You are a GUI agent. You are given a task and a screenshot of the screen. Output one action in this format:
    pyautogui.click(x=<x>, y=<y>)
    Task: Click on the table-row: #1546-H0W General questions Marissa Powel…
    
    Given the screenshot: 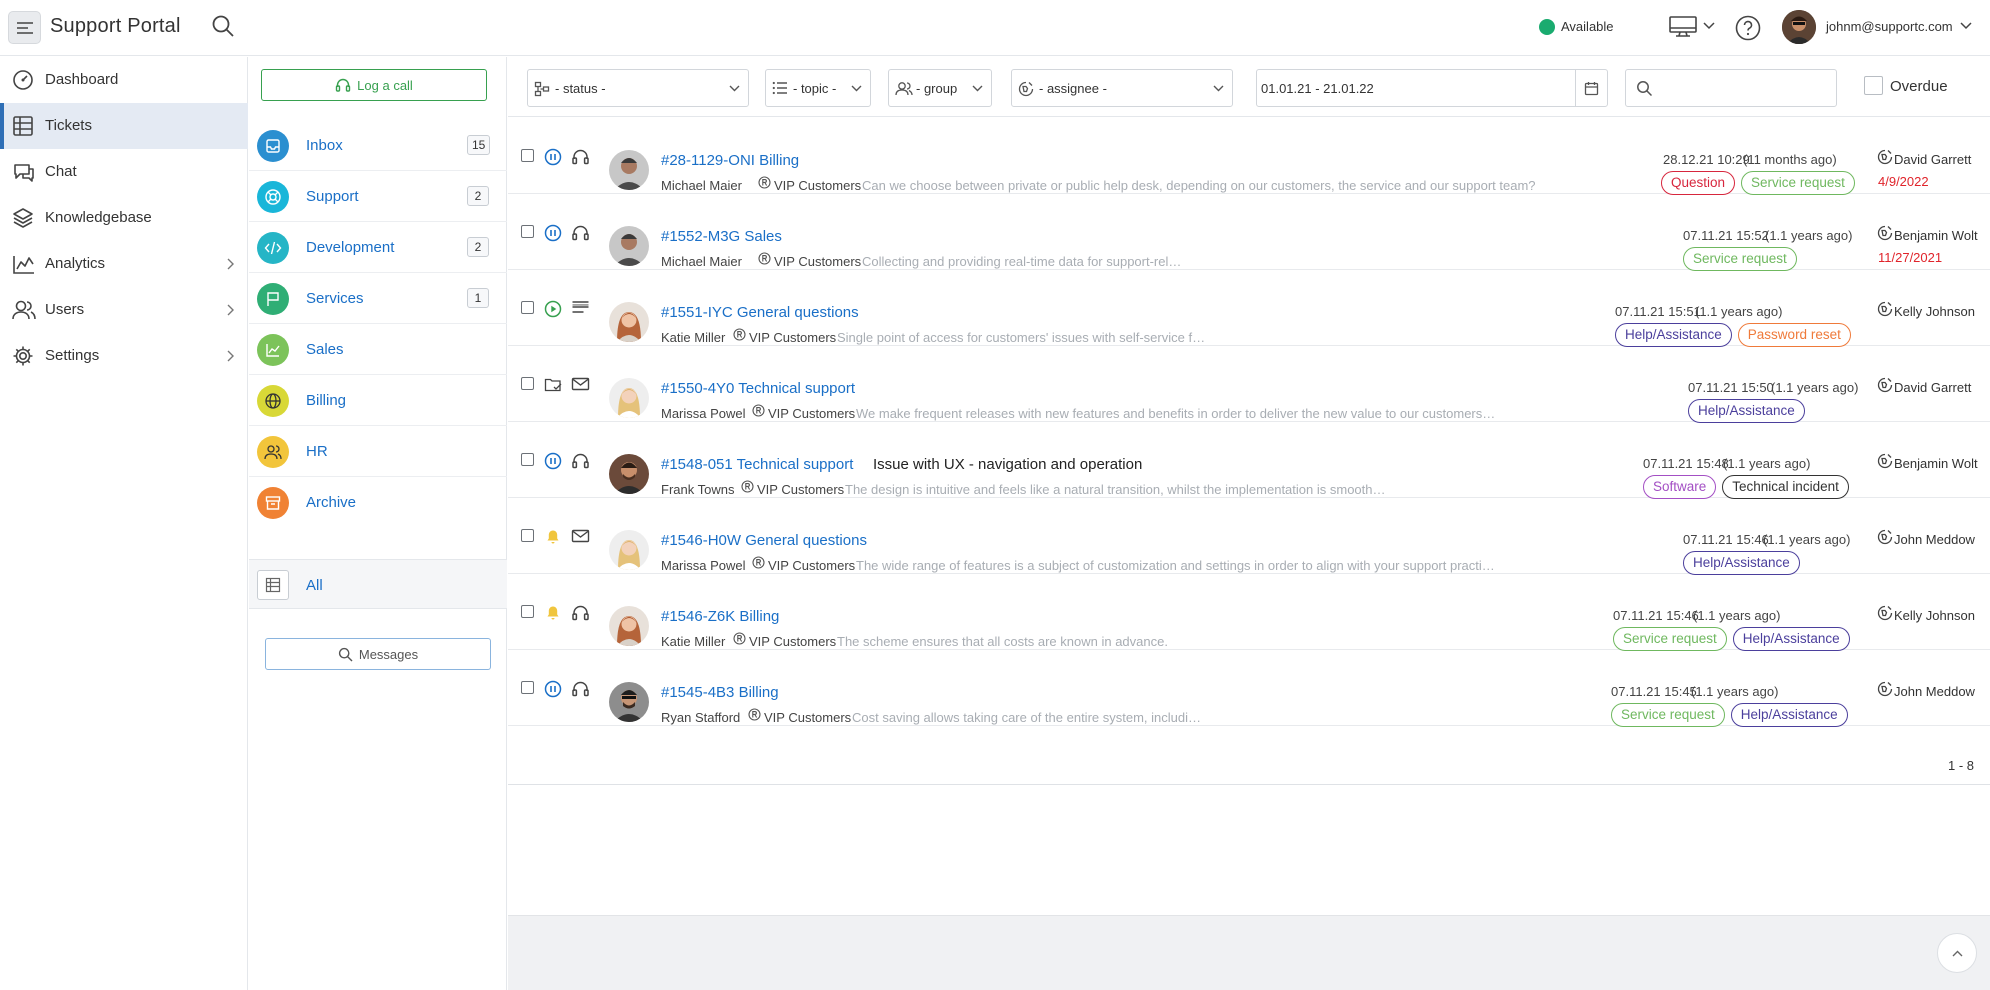 What is the action you would take?
    pyautogui.click(x=1249, y=536)
    